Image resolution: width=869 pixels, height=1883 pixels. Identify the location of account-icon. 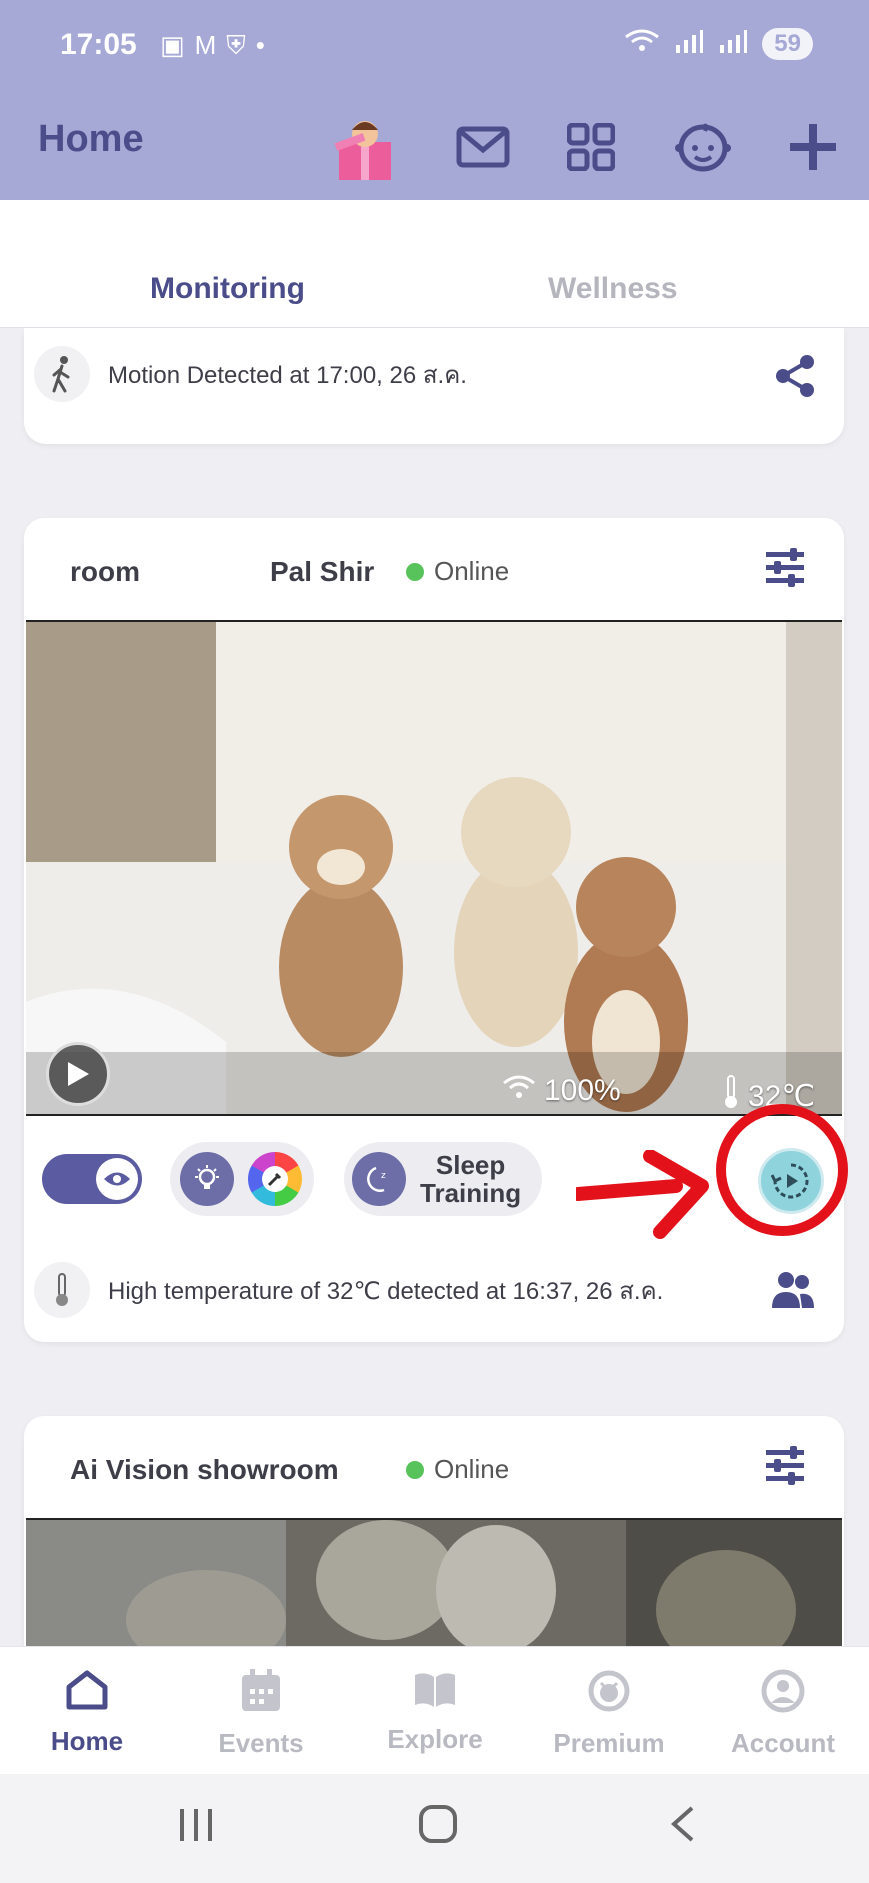
(783, 1693).